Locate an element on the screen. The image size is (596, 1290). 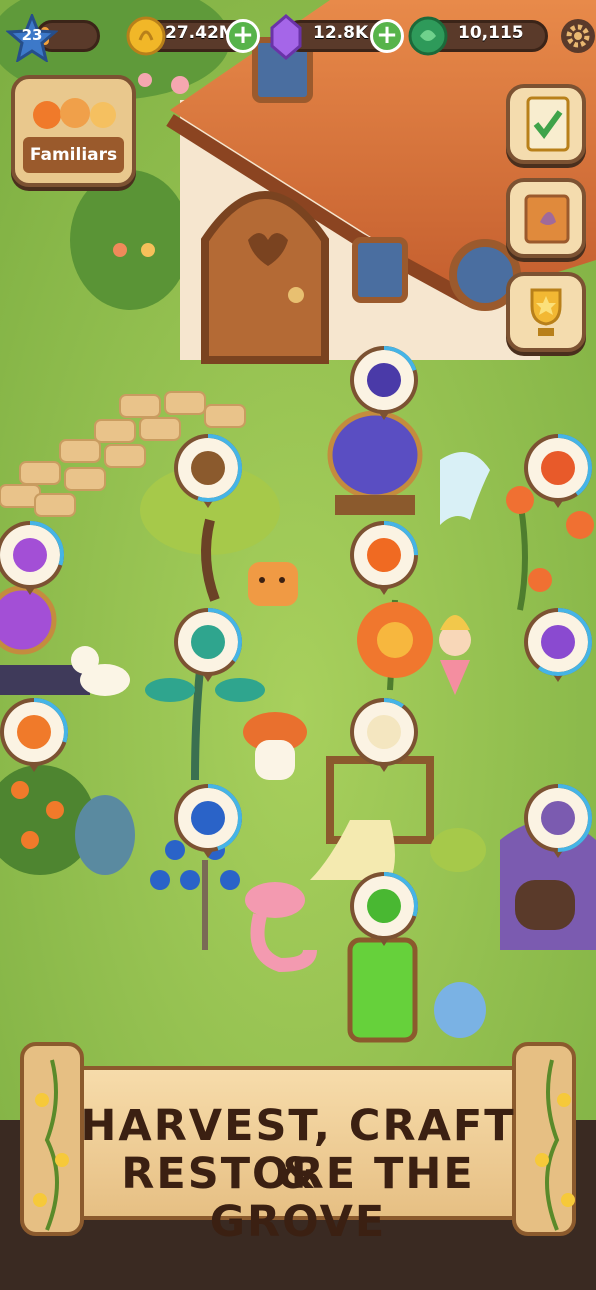
leaves-amount: 10,115 is located at coordinates (491, 33).